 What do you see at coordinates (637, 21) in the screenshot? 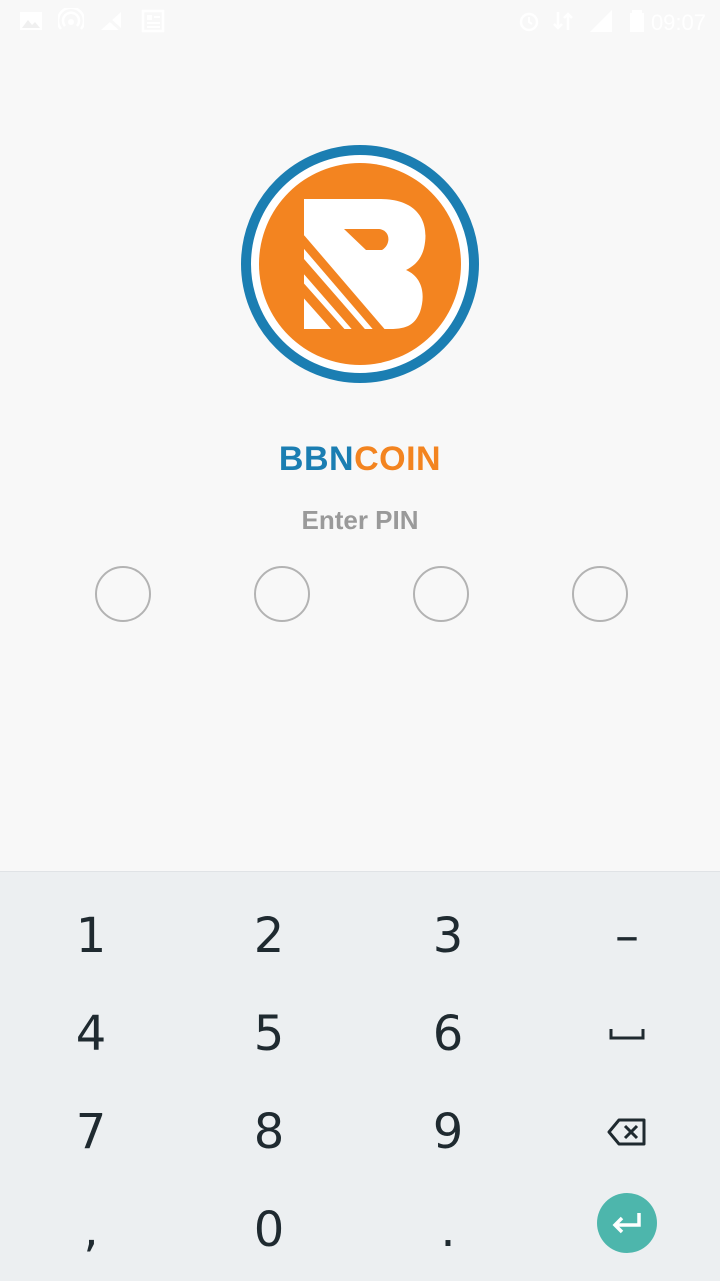
I see `battery-icon` at bounding box center [637, 21].